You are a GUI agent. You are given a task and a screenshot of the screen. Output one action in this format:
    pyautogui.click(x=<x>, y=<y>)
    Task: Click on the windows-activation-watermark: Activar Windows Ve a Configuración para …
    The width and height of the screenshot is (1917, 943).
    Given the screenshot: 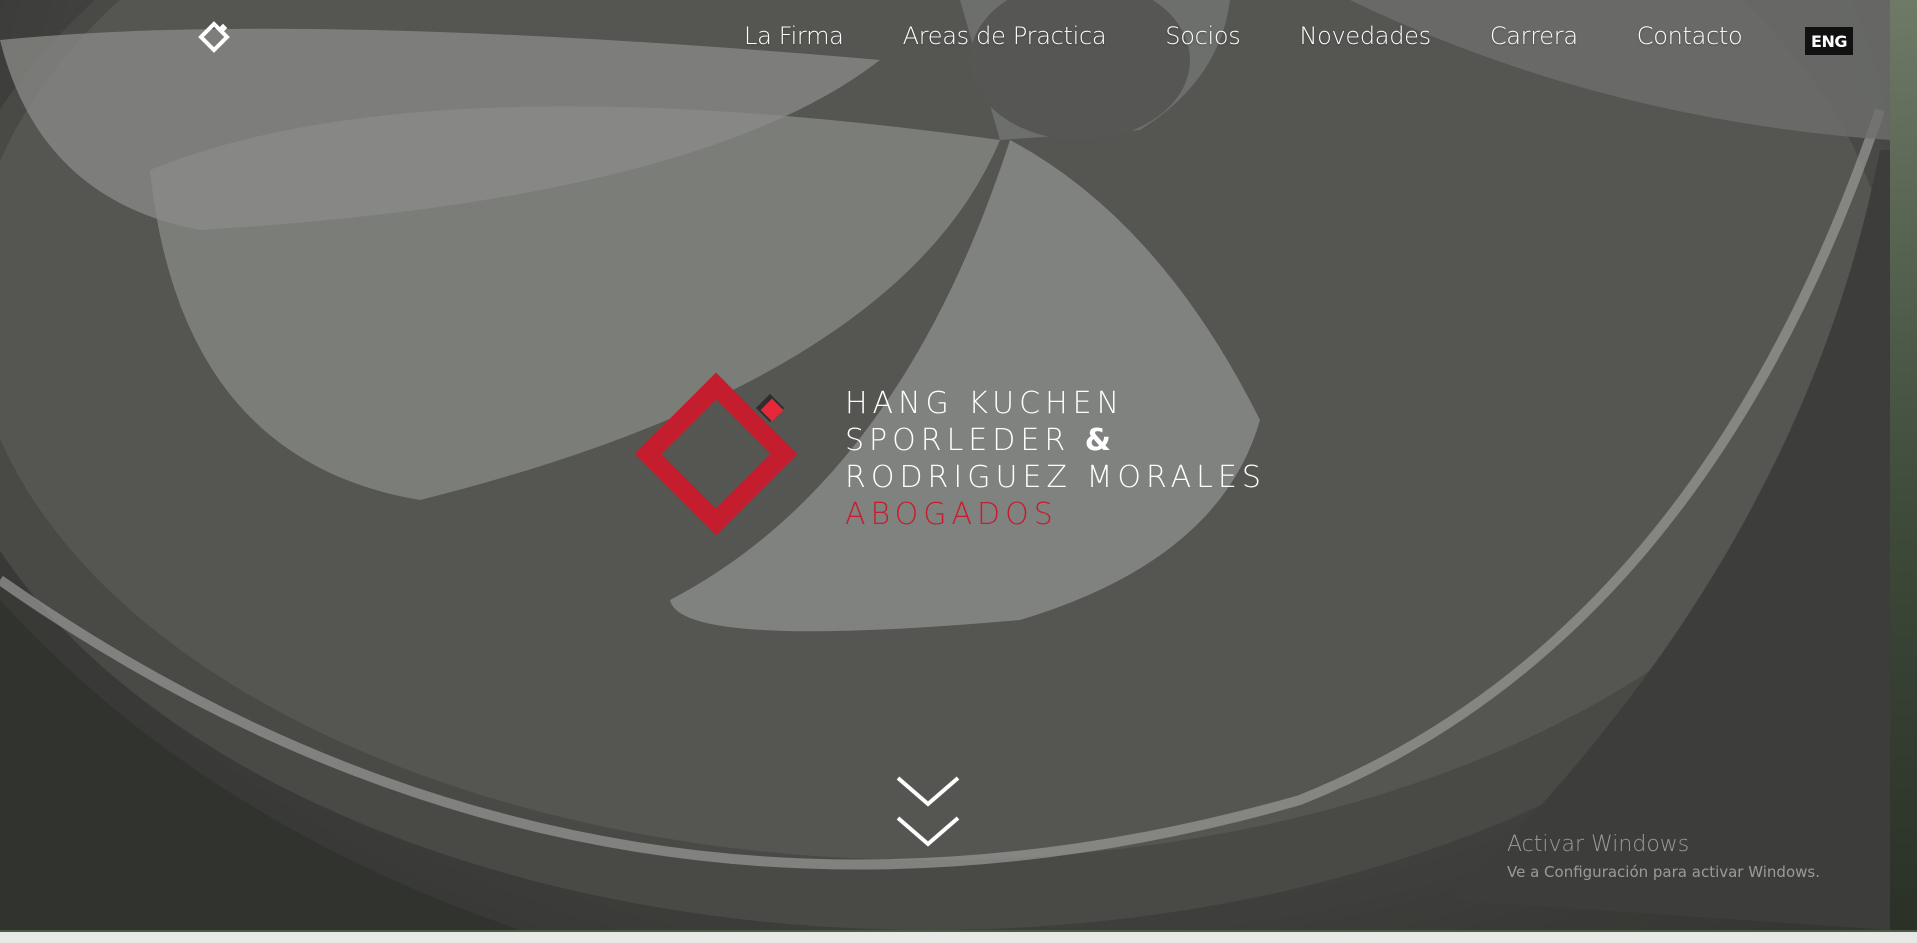 What is the action you would take?
    pyautogui.click(x=1663, y=856)
    